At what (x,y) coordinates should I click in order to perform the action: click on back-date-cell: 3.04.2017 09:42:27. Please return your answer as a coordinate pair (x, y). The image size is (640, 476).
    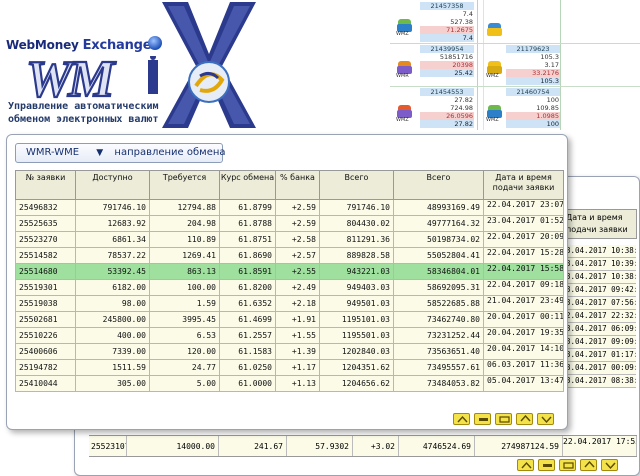
    Looking at the image, I should click on (600, 290).